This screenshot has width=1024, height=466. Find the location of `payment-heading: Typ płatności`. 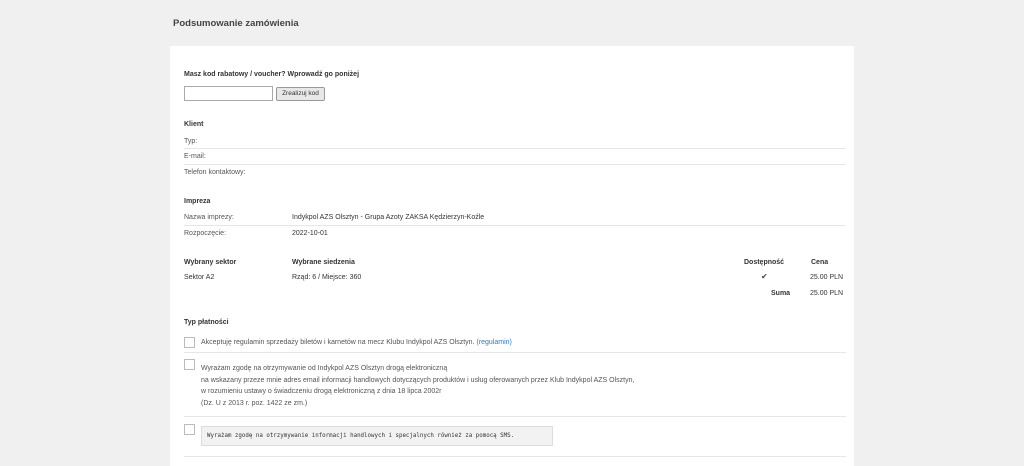

payment-heading: Typ płatności is located at coordinates (206, 322).